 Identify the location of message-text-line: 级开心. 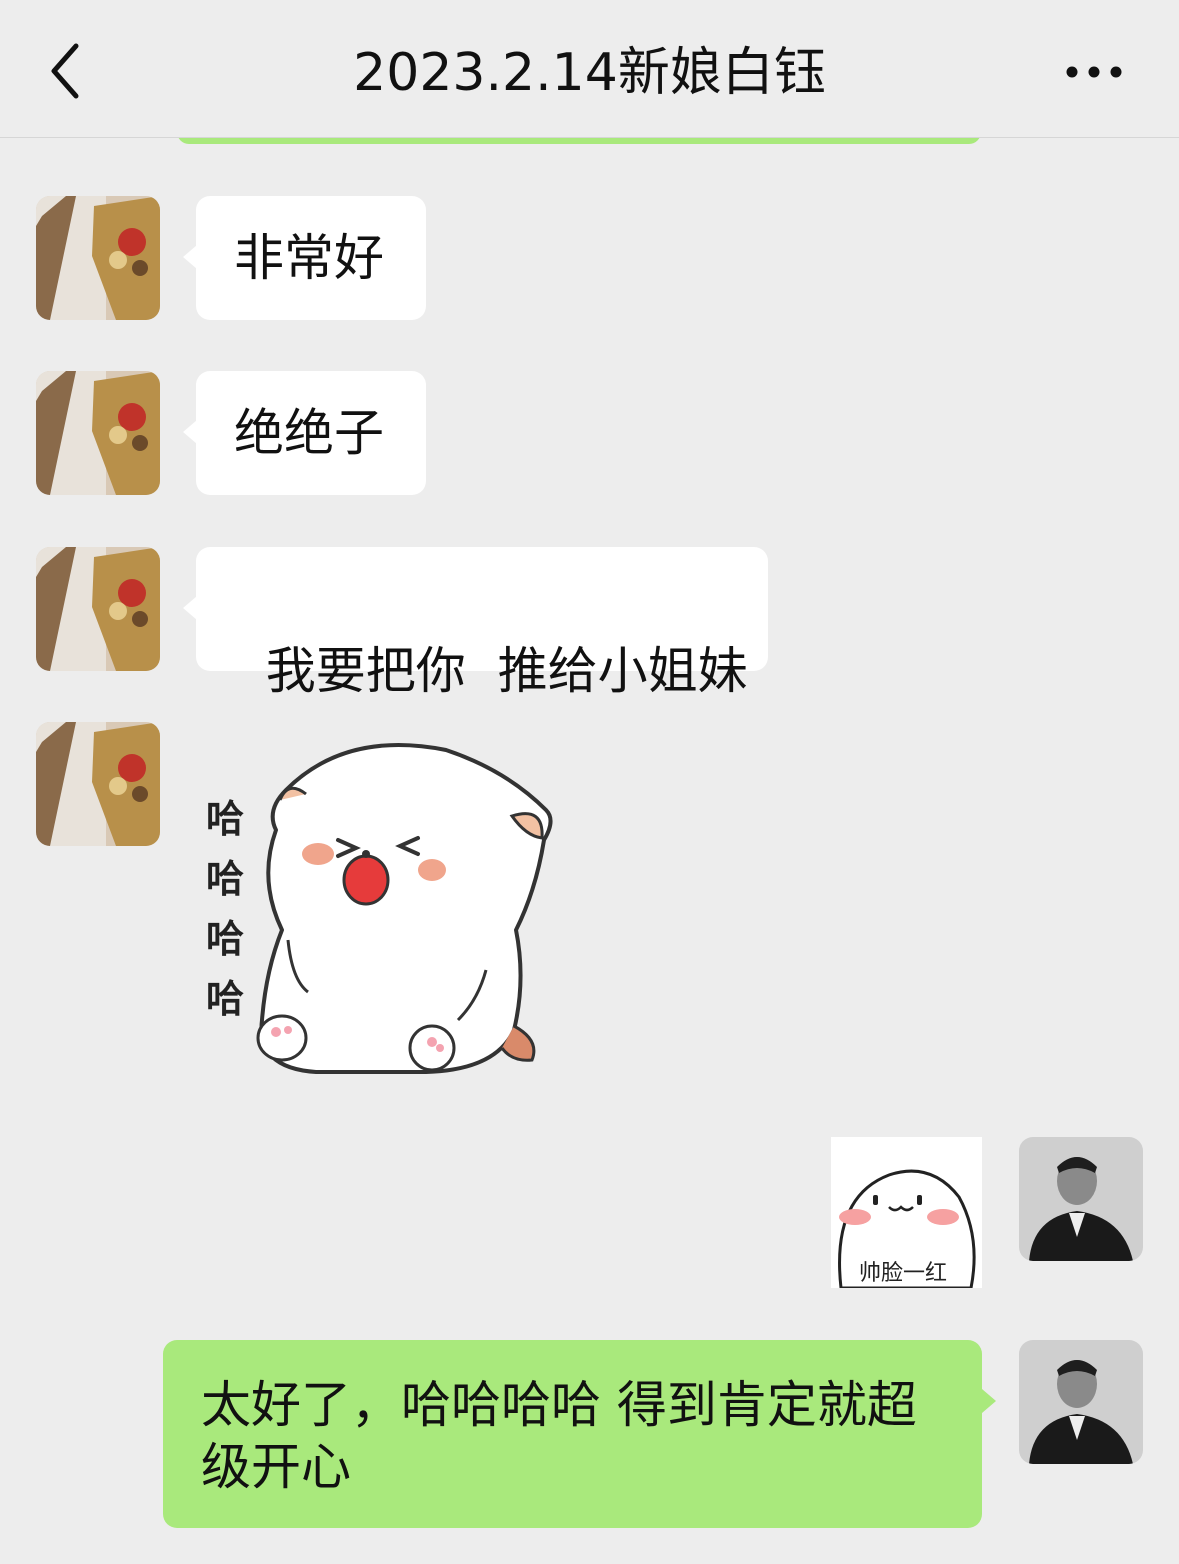
(276, 1467).